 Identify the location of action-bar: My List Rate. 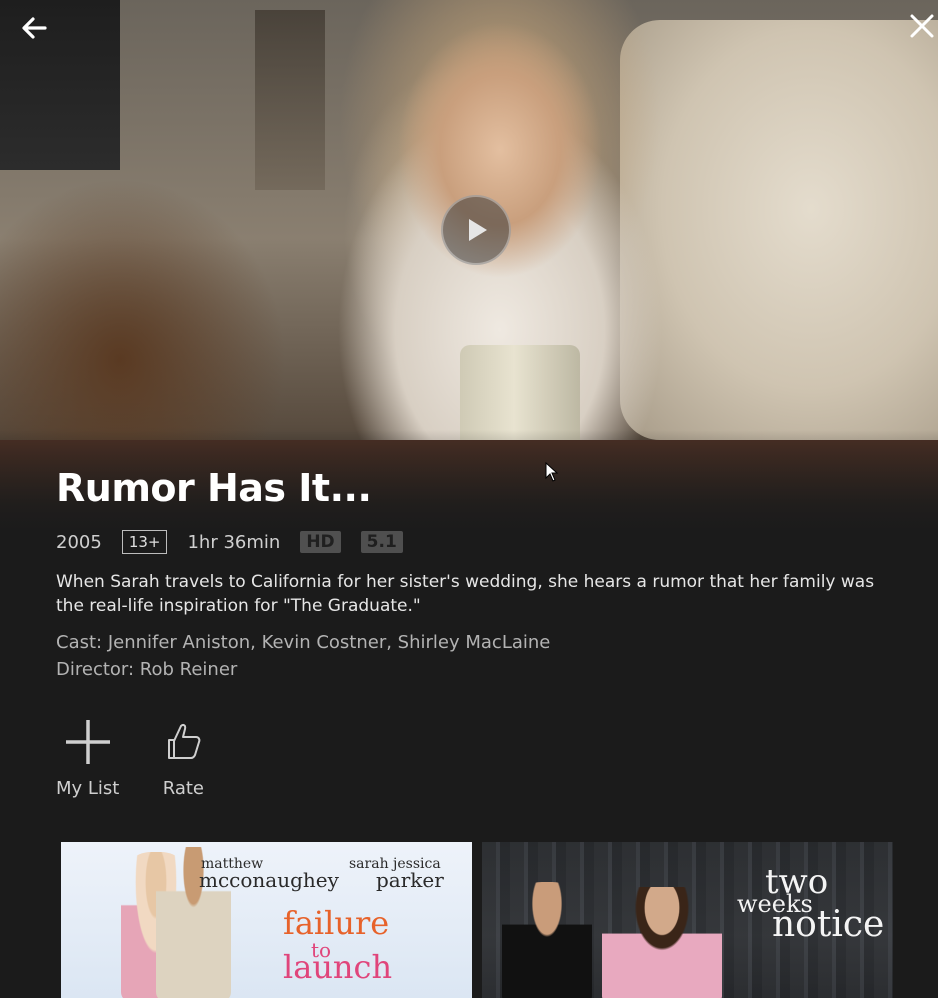
(134, 755).